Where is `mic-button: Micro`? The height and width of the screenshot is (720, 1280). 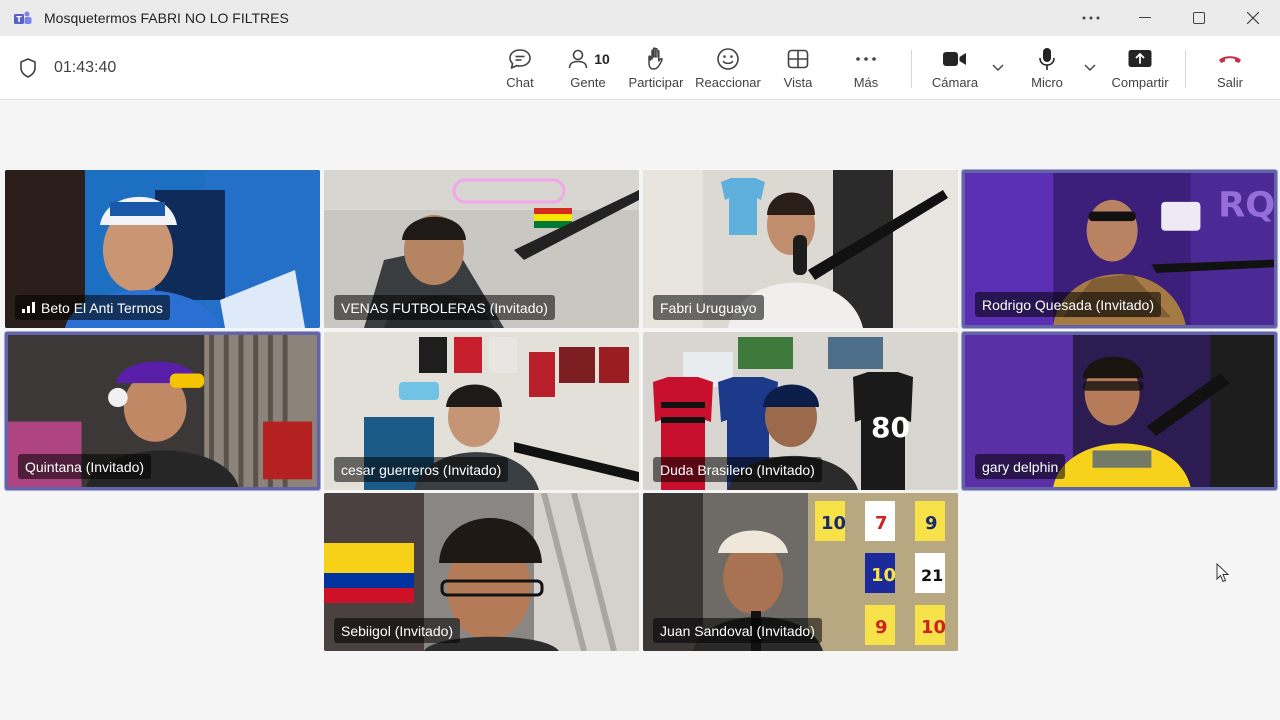 mic-button: Micro is located at coordinates (1047, 70).